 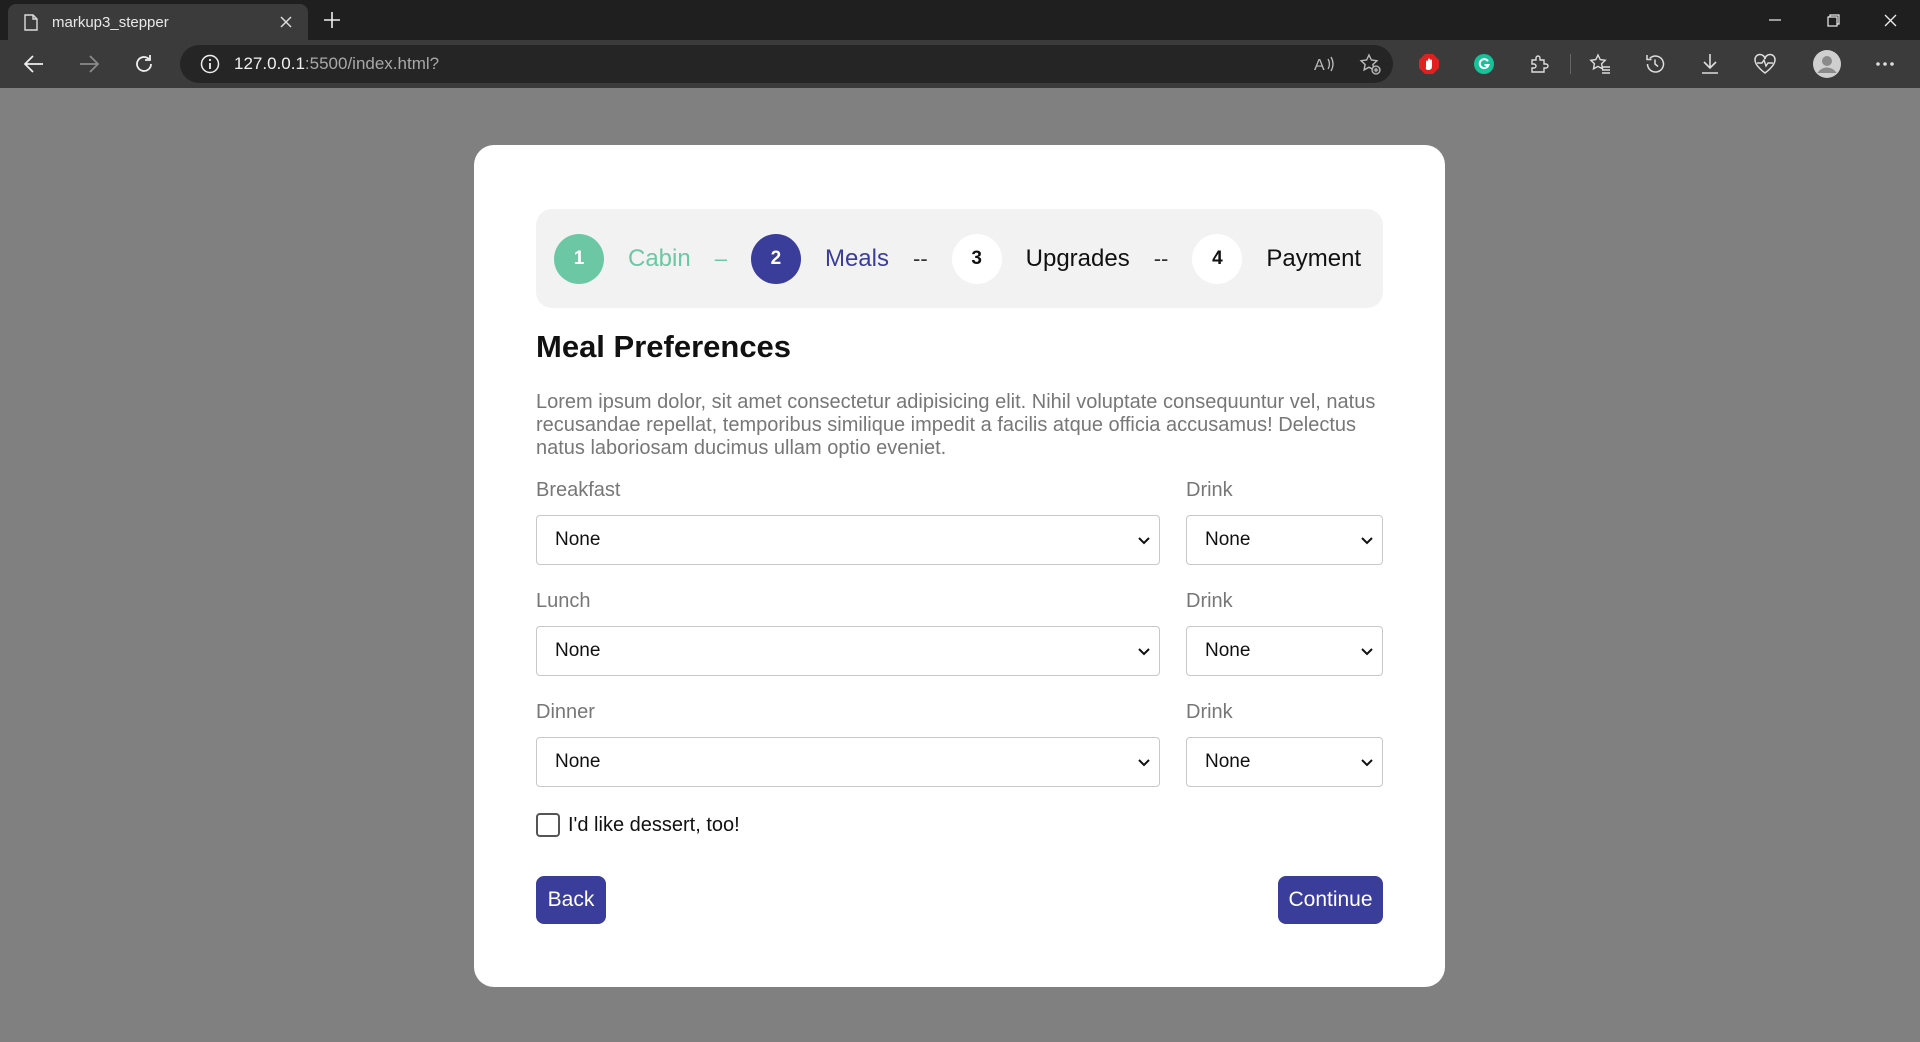 What do you see at coordinates (1429, 64) in the screenshot?
I see `extension-stop-icon` at bounding box center [1429, 64].